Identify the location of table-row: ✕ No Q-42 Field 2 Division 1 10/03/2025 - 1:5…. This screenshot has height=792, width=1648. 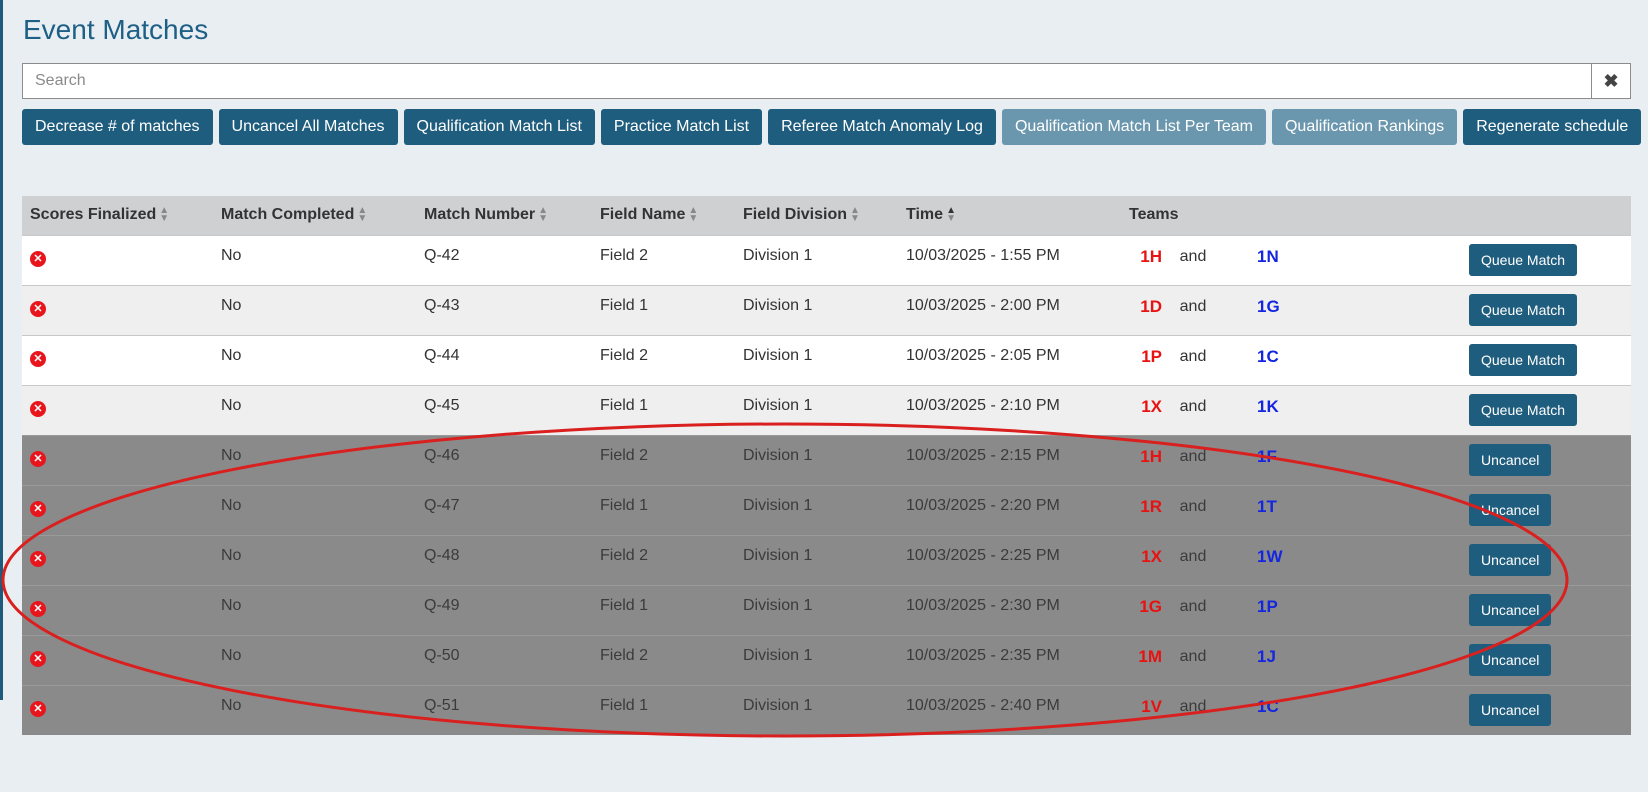
(826, 259).